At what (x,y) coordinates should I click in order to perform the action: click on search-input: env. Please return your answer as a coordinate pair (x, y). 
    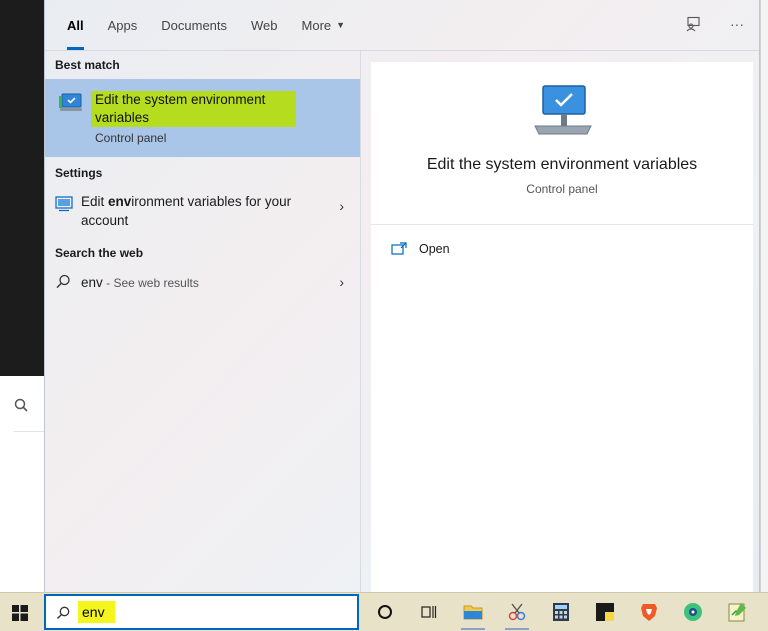
    Looking at the image, I should click on (96, 612).